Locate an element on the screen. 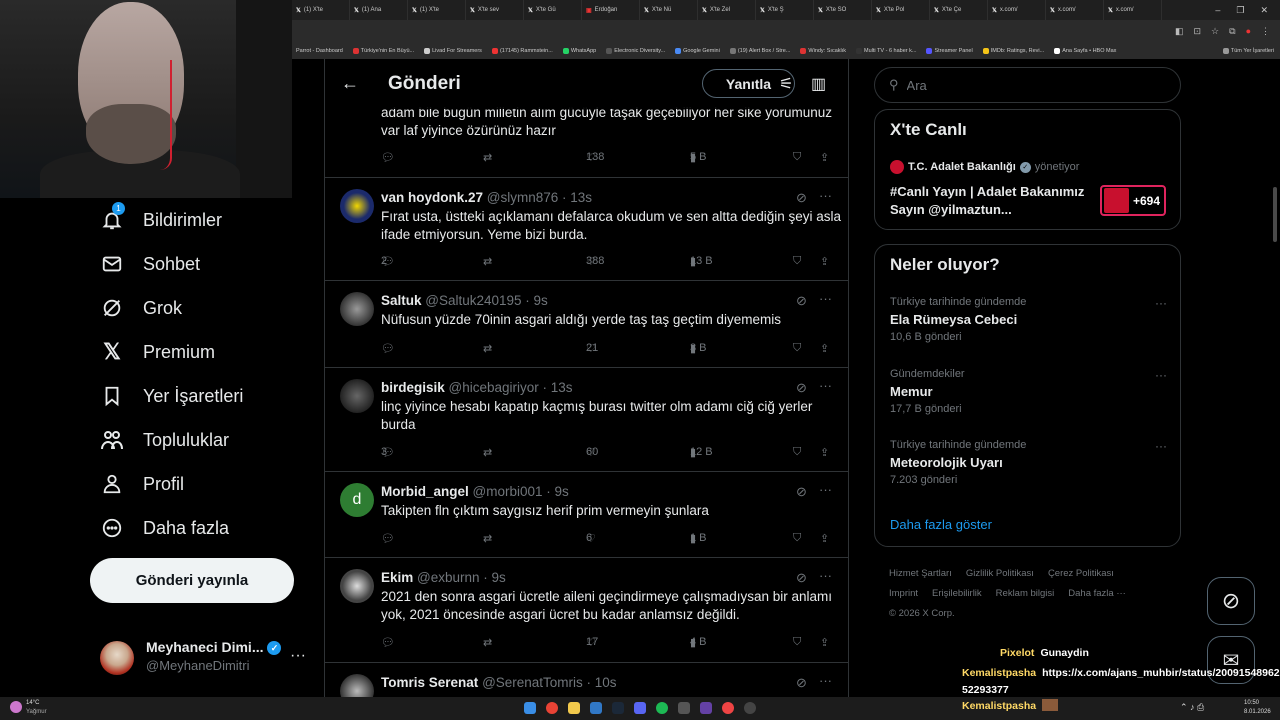  profile-icon: ● is located at coordinates (1248, 31).